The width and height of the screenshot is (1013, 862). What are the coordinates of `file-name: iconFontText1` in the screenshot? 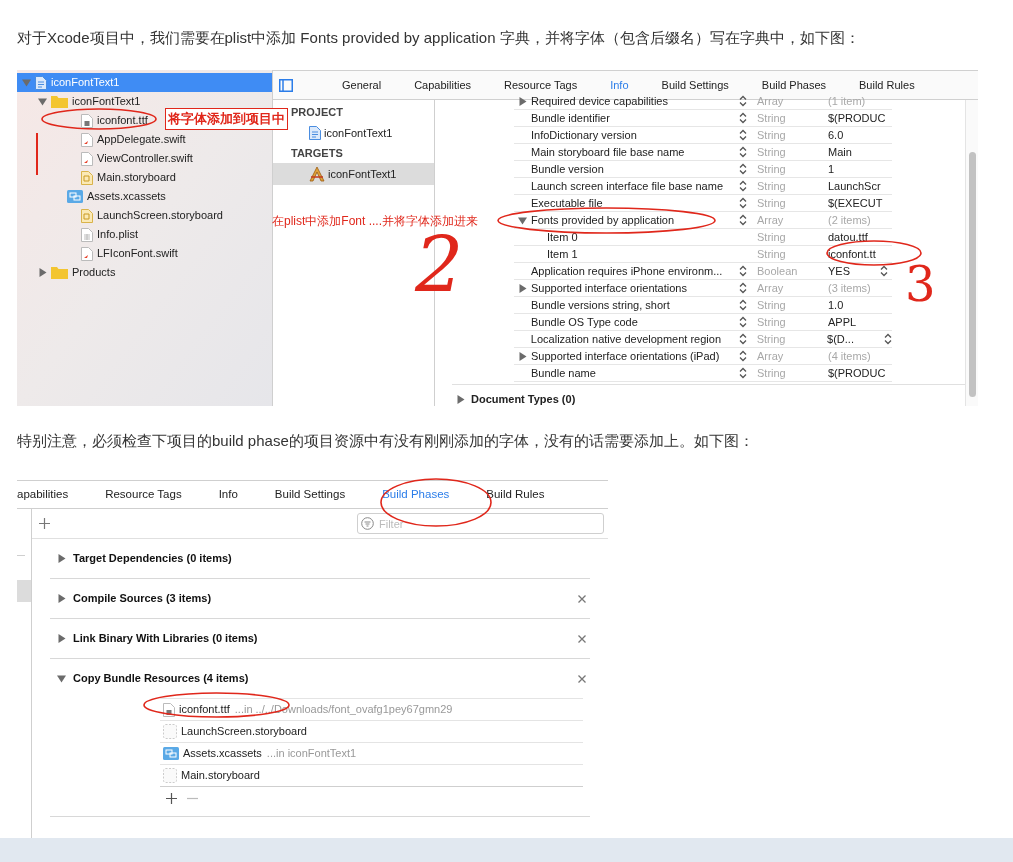 It's located at (85, 83).